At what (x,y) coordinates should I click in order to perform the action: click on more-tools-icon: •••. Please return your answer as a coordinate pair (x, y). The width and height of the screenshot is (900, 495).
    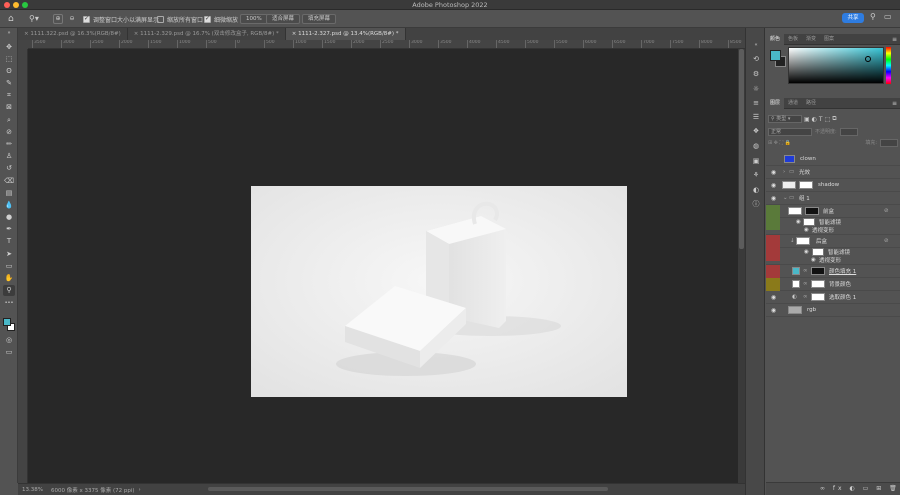
    Looking at the image, I should click on (9, 303).